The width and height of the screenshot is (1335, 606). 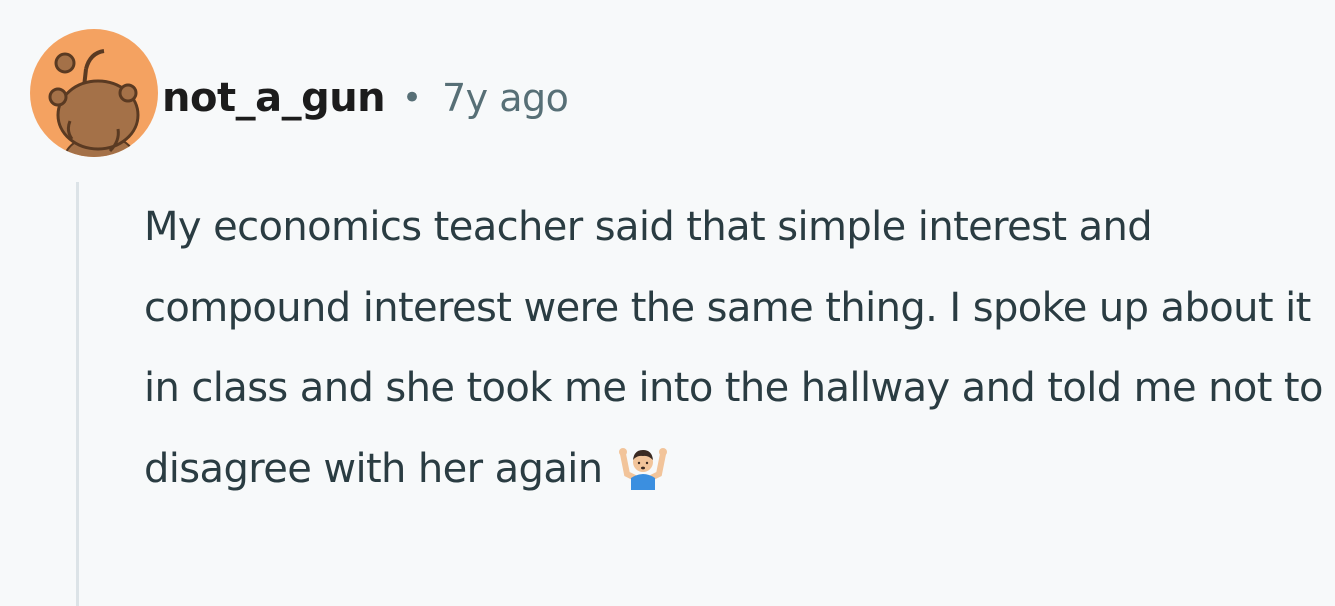 What do you see at coordinates (505, 98) in the screenshot?
I see `timestamp: 7y ago` at bounding box center [505, 98].